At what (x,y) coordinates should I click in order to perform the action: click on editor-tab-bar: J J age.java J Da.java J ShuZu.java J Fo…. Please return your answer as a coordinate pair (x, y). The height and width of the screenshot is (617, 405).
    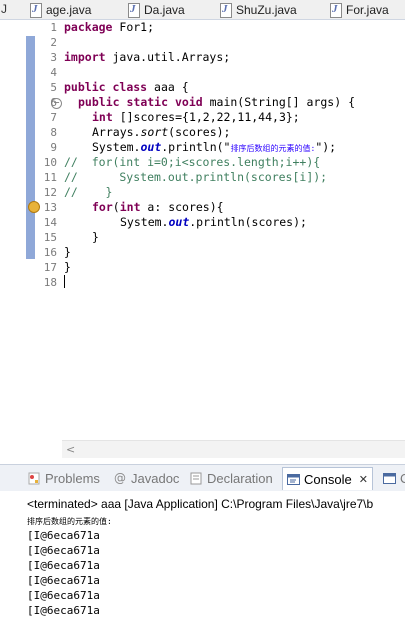
    Looking at the image, I should click on (202, 10).